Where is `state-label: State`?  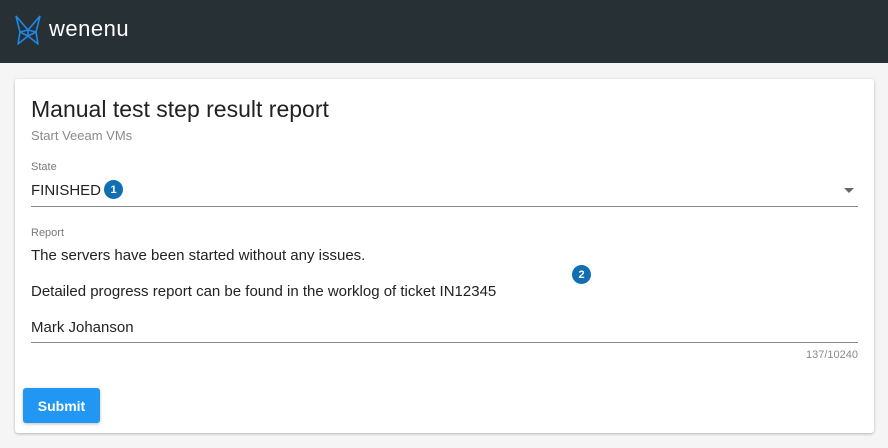 state-label: State is located at coordinates (44, 167).